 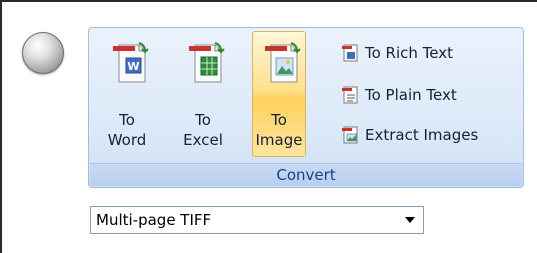 What do you see at coordinates (203, 140) in the screenshot?
I see `to-excel-label-line2: Excel` at bounding box center [203, 140].